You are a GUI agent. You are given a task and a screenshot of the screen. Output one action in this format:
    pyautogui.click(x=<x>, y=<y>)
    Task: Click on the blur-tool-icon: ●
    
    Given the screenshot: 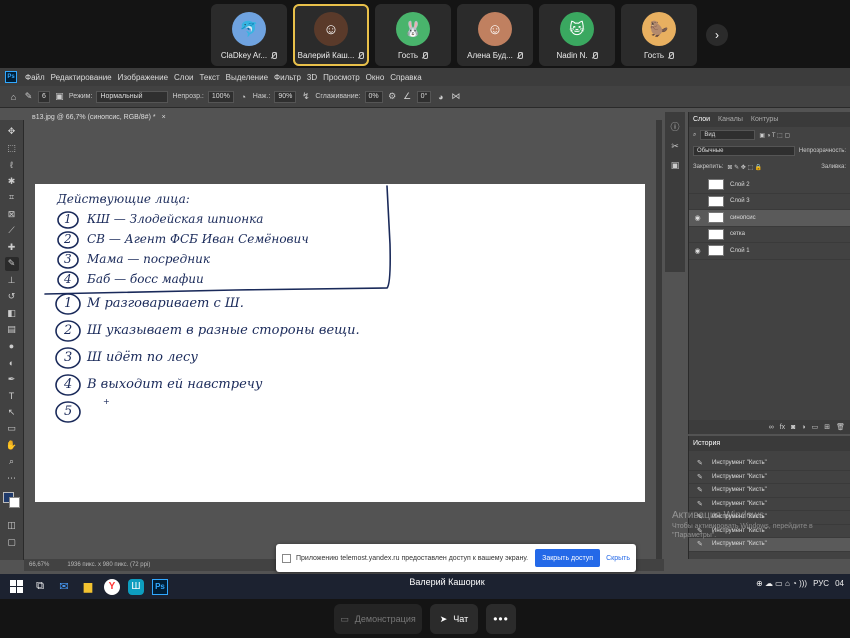 What is the action you would take?
    pyautogui.click(x=12, y=347)
    